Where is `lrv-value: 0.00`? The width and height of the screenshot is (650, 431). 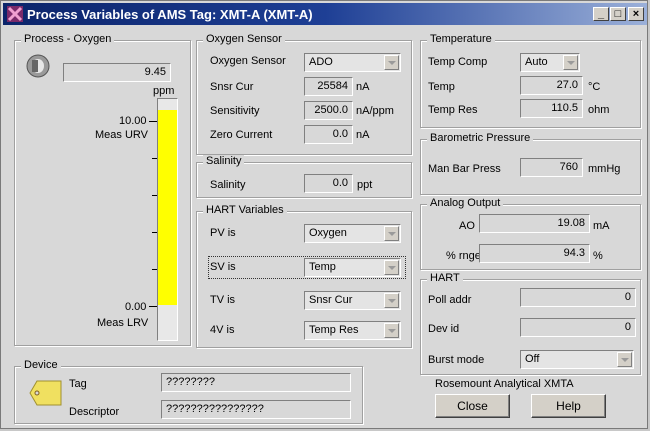
lrv-value: 0.00 is located at coordinates (136, 307).